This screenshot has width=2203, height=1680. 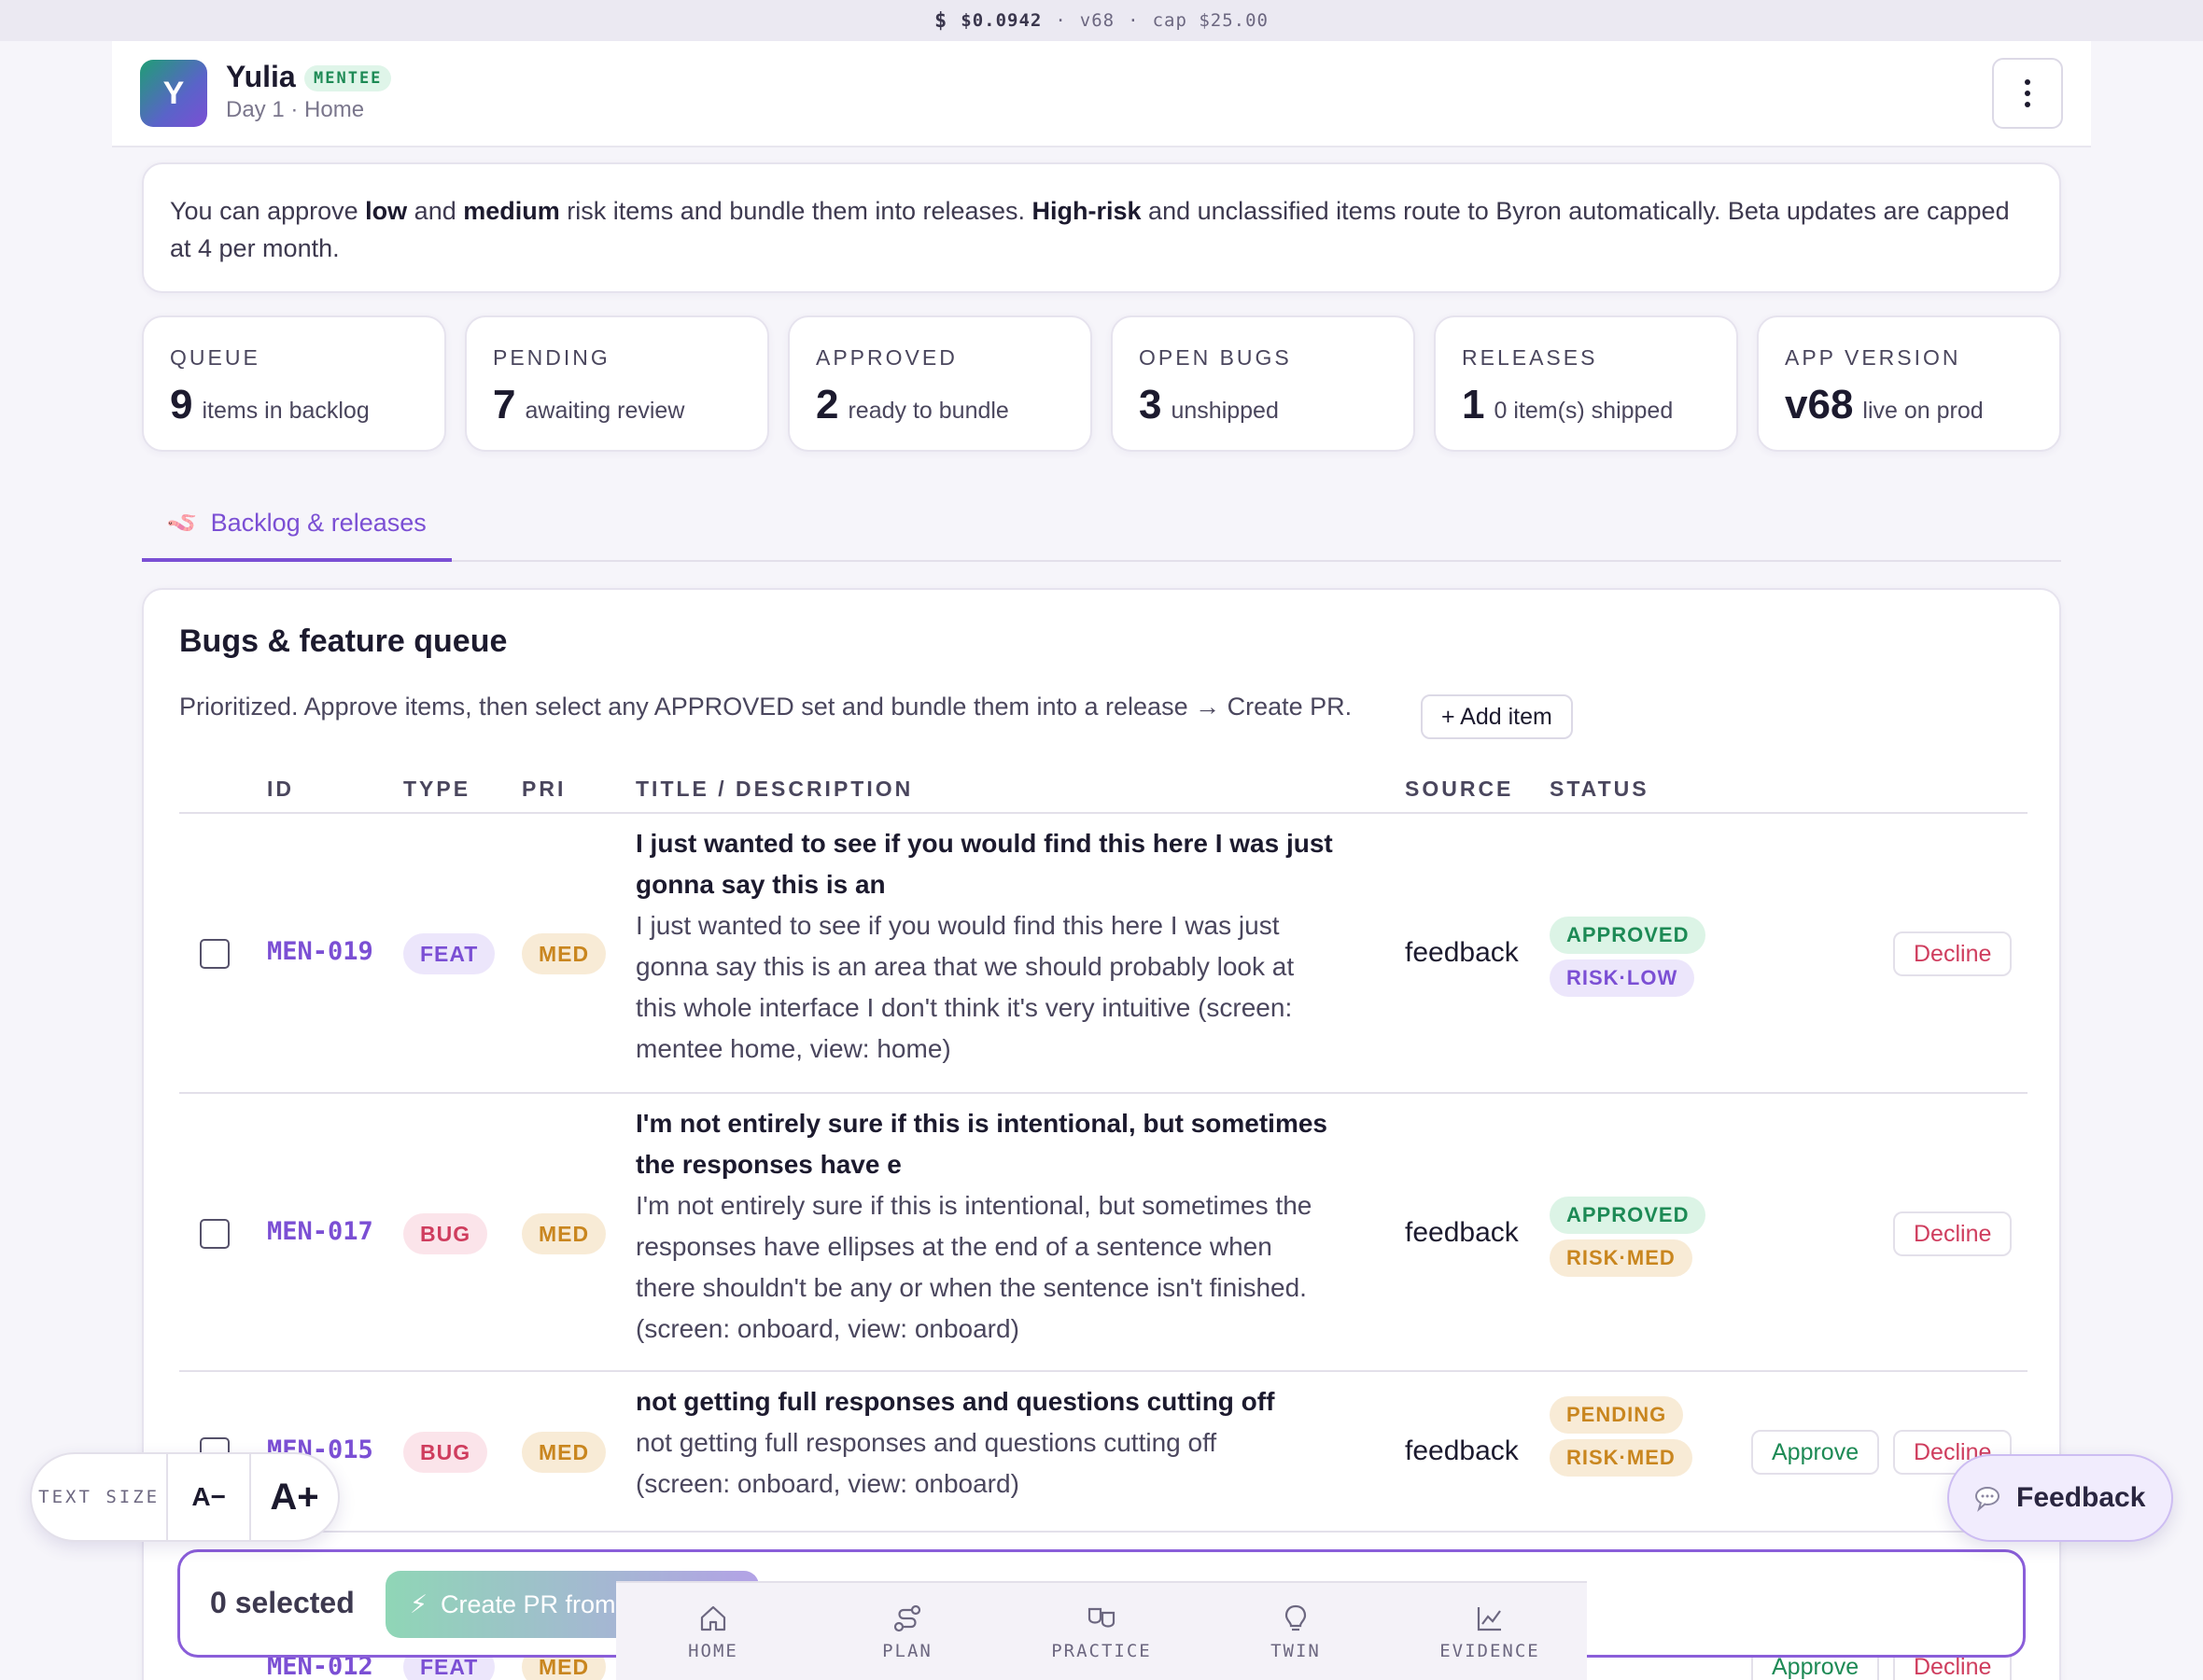 What do you see at coordinates (209, 1497) in the screenshot?
I see `decrease-text-size-button: A−` at bounding box center [209, 1497].